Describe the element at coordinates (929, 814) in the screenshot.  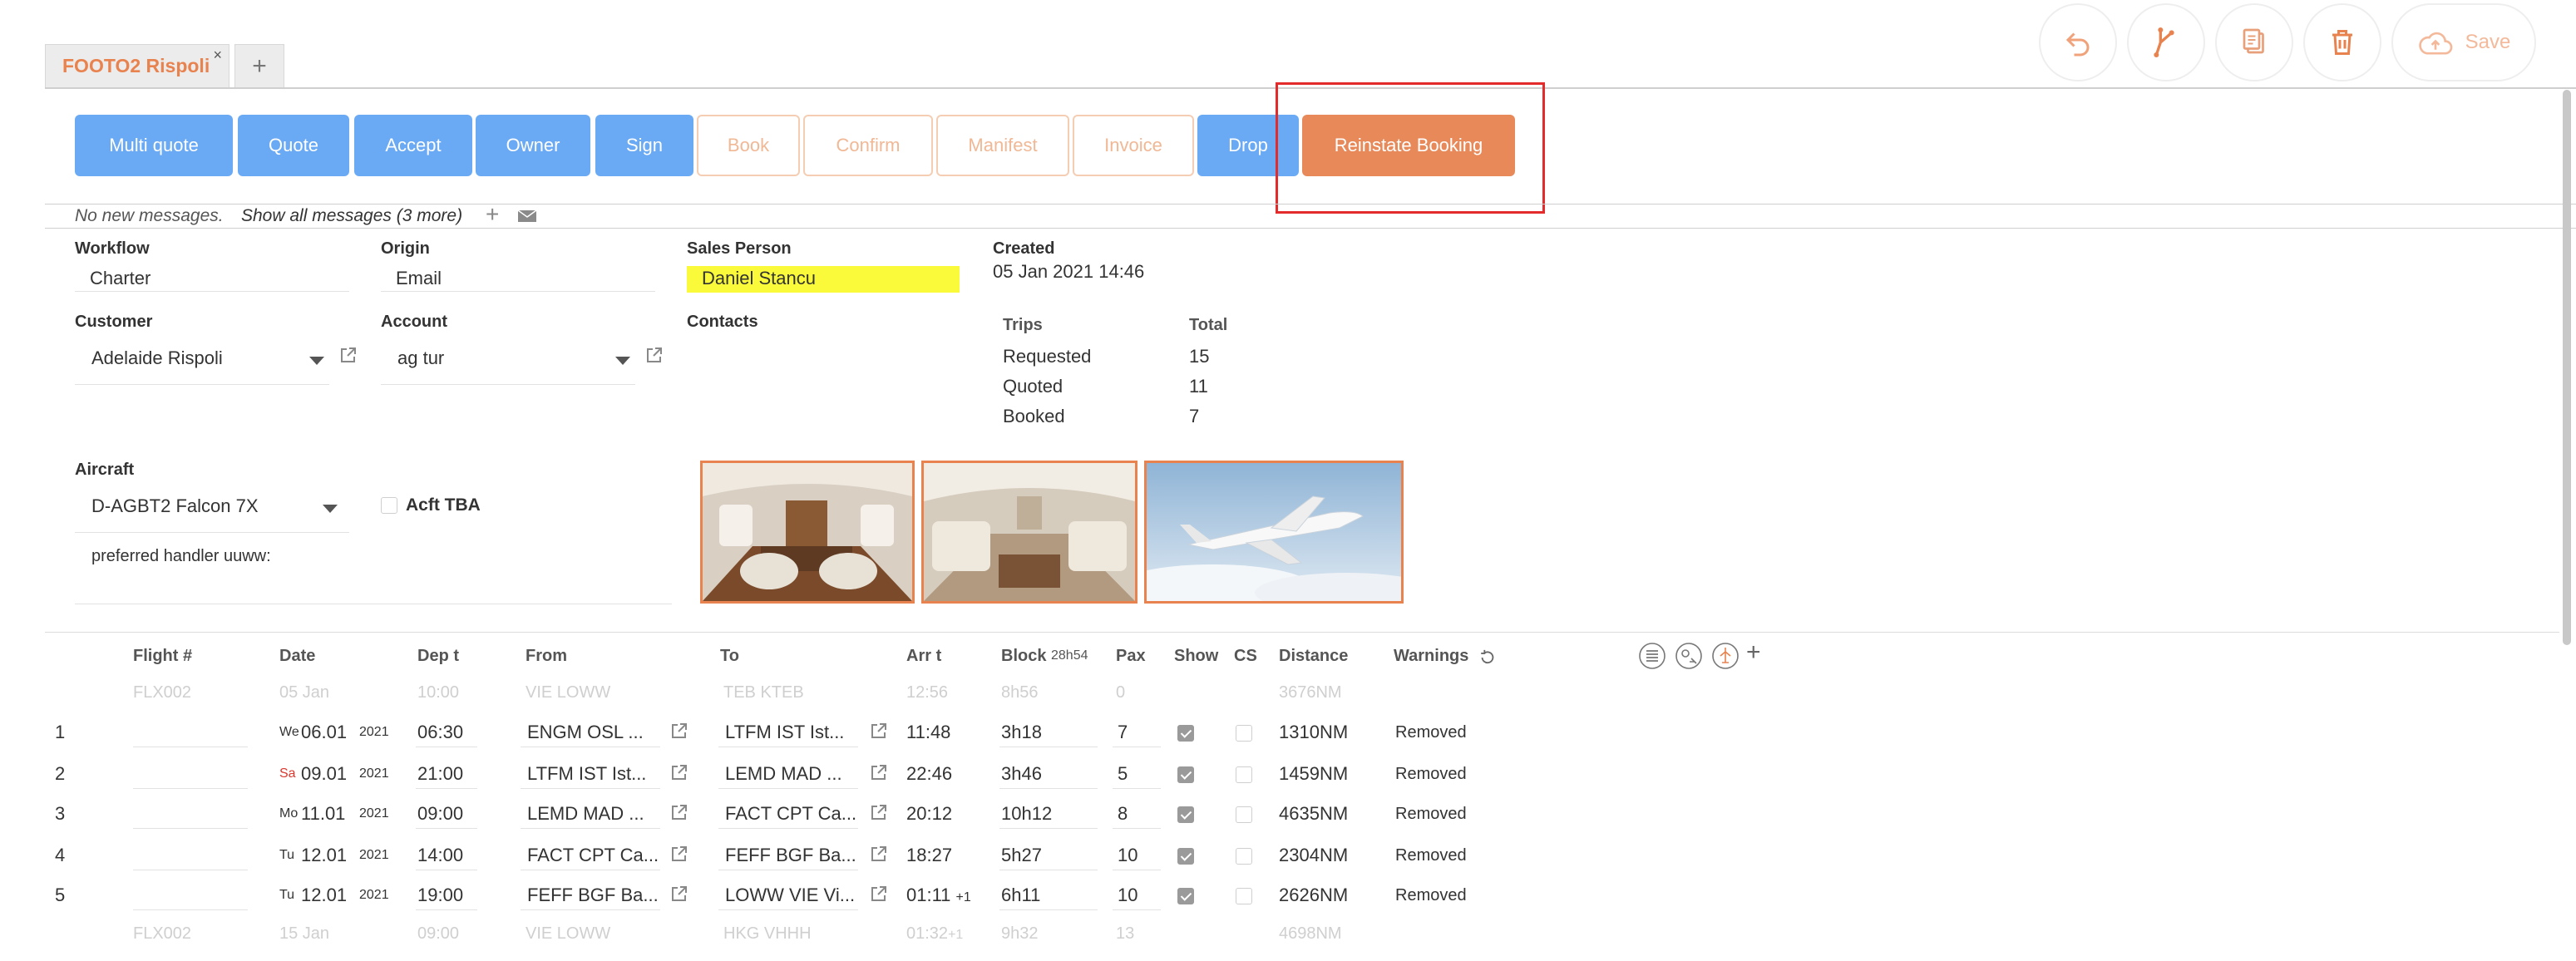
I see `row-arr-time: 20:12` at that location.